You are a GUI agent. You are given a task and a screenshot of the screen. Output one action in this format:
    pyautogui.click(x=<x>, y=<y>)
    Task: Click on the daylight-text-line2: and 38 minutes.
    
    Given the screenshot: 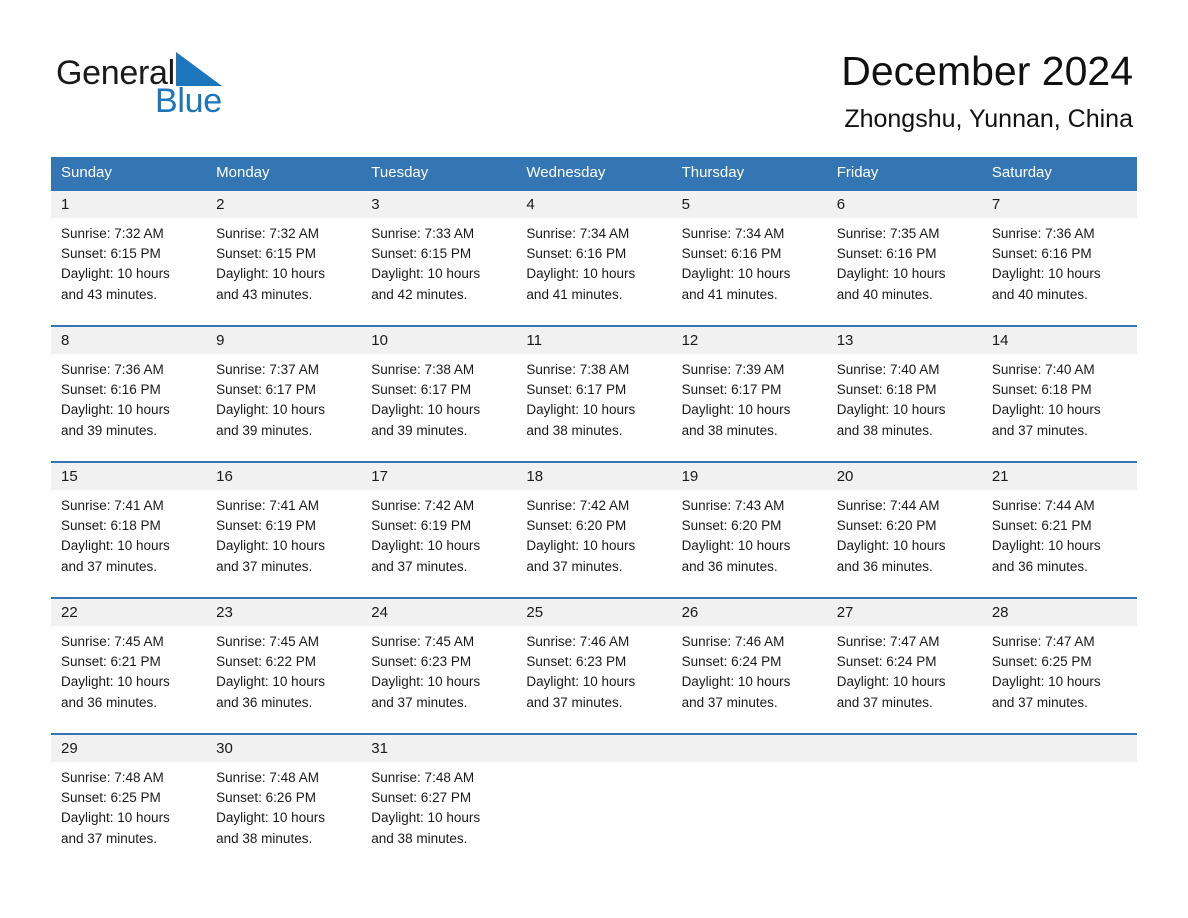 What is the action you would take?
    pyautogui.click(x=574, y=430)
    